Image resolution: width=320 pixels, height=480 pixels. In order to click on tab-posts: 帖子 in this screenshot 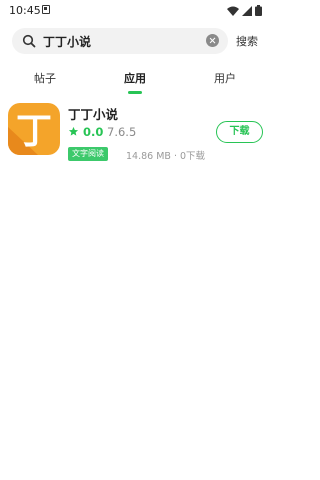, I will do `click(45, 78)`.